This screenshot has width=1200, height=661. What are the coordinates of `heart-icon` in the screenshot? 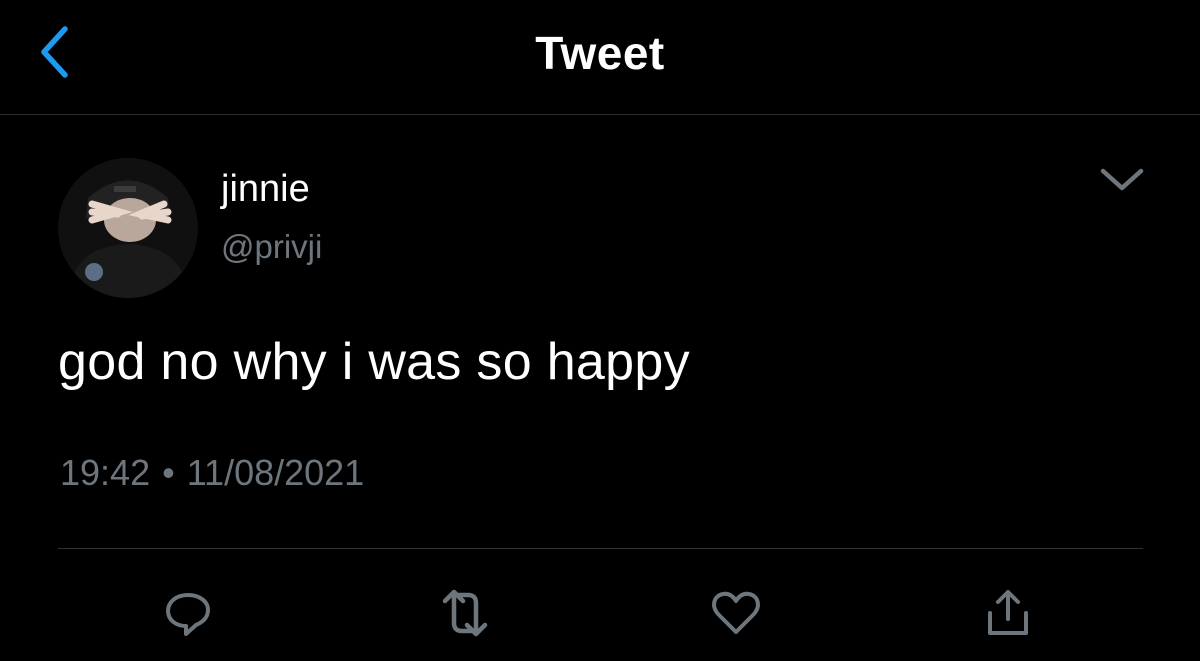 It's located at (736, 612).